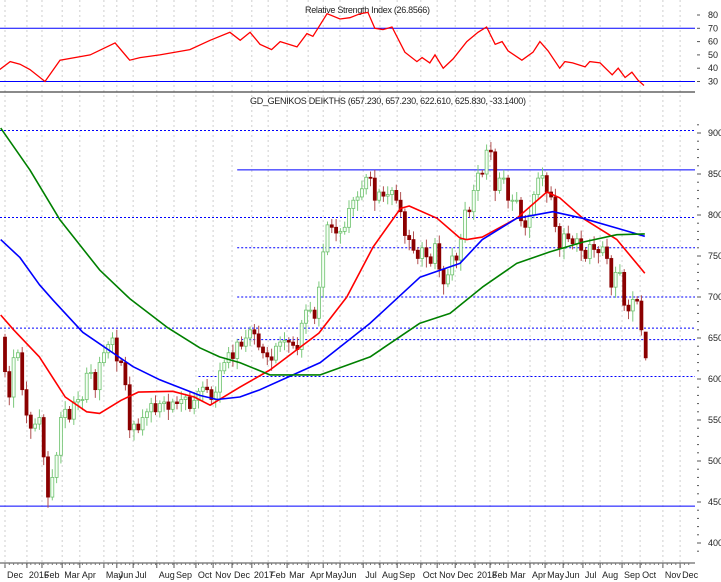 The width and height of the screenshot is (721, 582). Describe the element at coordinates (714, 338) in the screenshot. I see `price-y-tick-label: 650` at that location.